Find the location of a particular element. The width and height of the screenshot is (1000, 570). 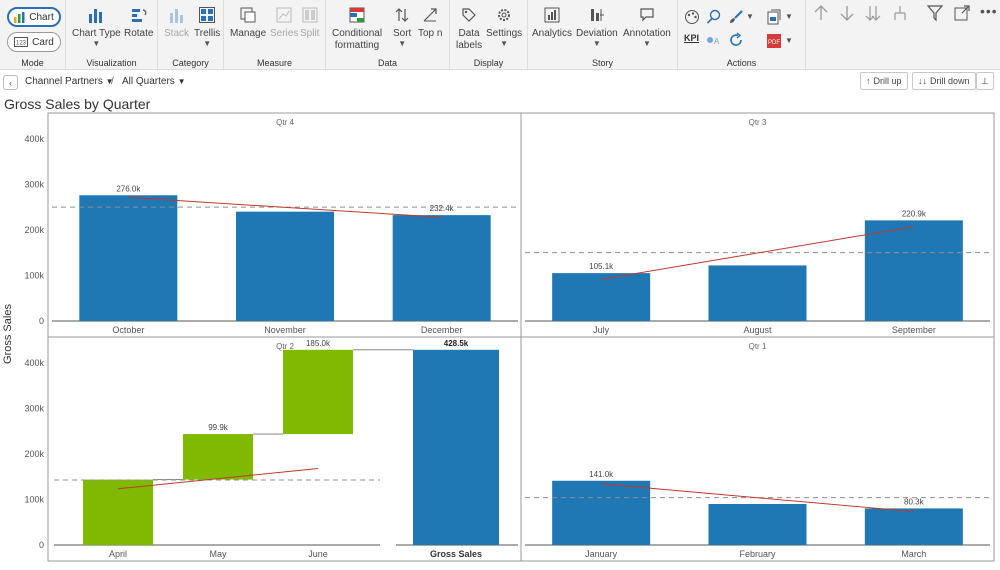

split-button: Split is located at coordinates (309, 23).